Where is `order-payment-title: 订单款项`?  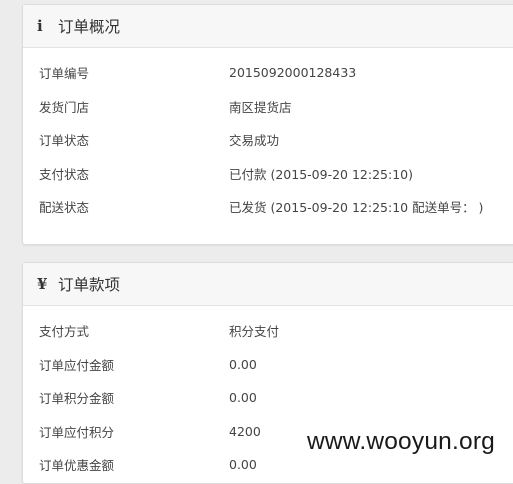
order-payment-title: 订单款项 is located at coordinates (89, 285).